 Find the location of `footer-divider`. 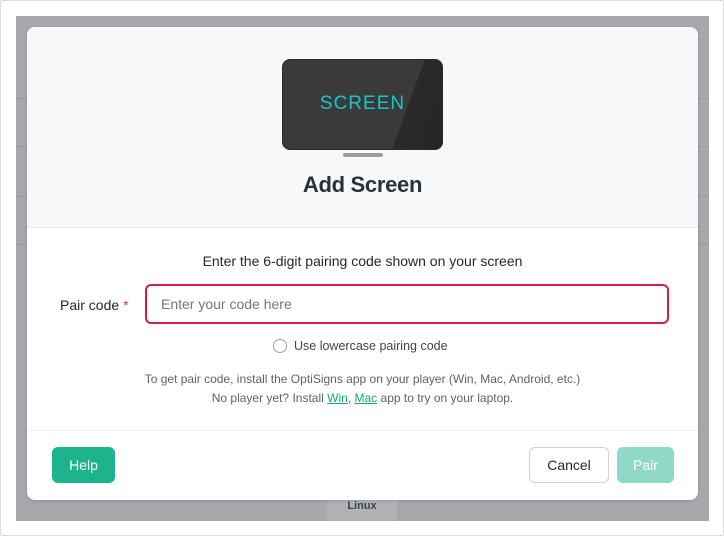

footer-divider is located at coordinates (362, 430).